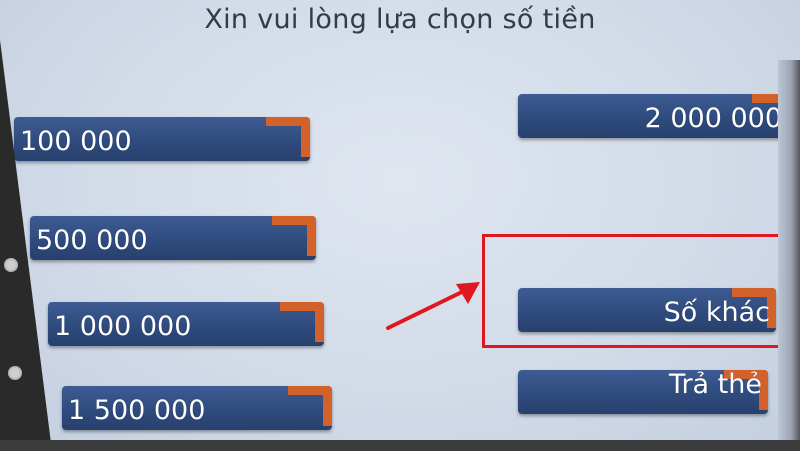  Describe the element at coordinates (633, 291) in the screenshot. I see `highlight-box` at that location.